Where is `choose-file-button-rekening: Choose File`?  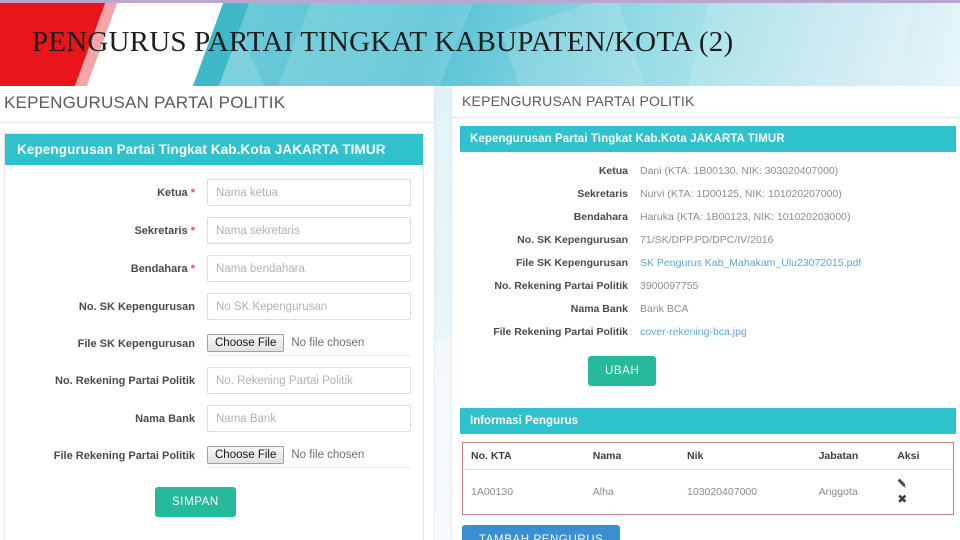 choose-file-button-rekening: Choose File is located at coordinates (246, 455).